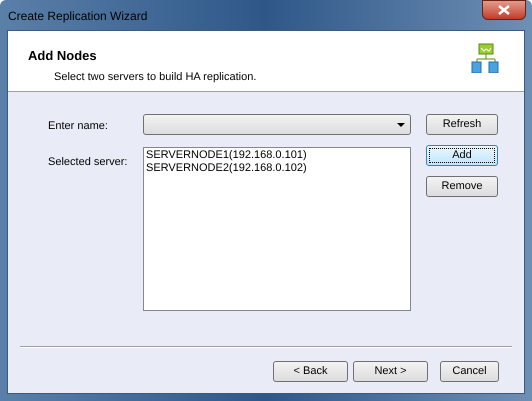 The height and width of the screenshot is (401, 532). I want to click on close-button, so click(504, 10).